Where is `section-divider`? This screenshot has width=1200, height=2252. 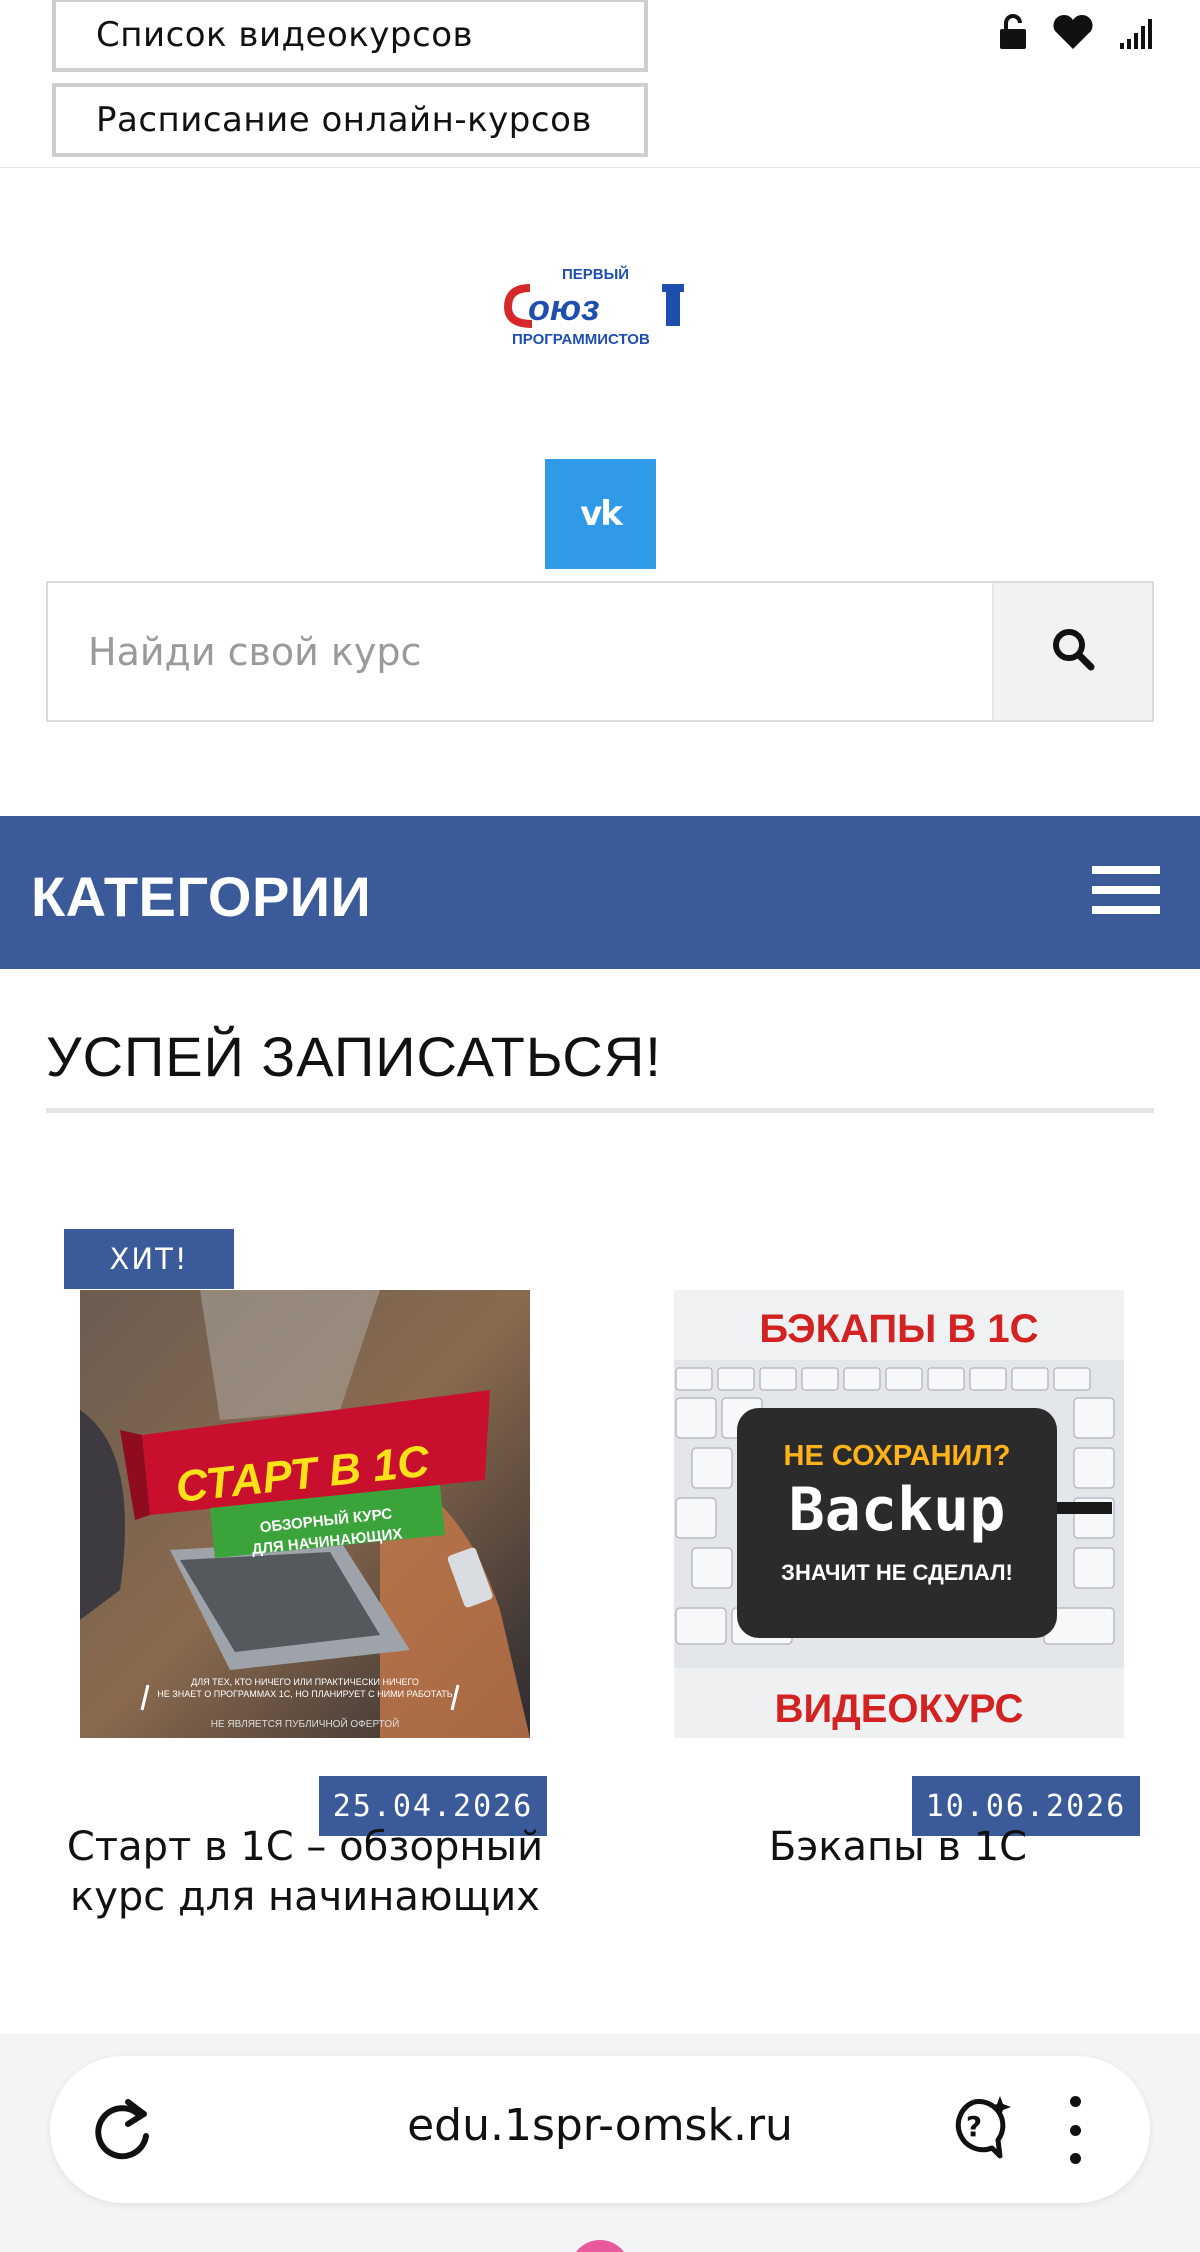
section-divider is located at coordinates (600, 1110).